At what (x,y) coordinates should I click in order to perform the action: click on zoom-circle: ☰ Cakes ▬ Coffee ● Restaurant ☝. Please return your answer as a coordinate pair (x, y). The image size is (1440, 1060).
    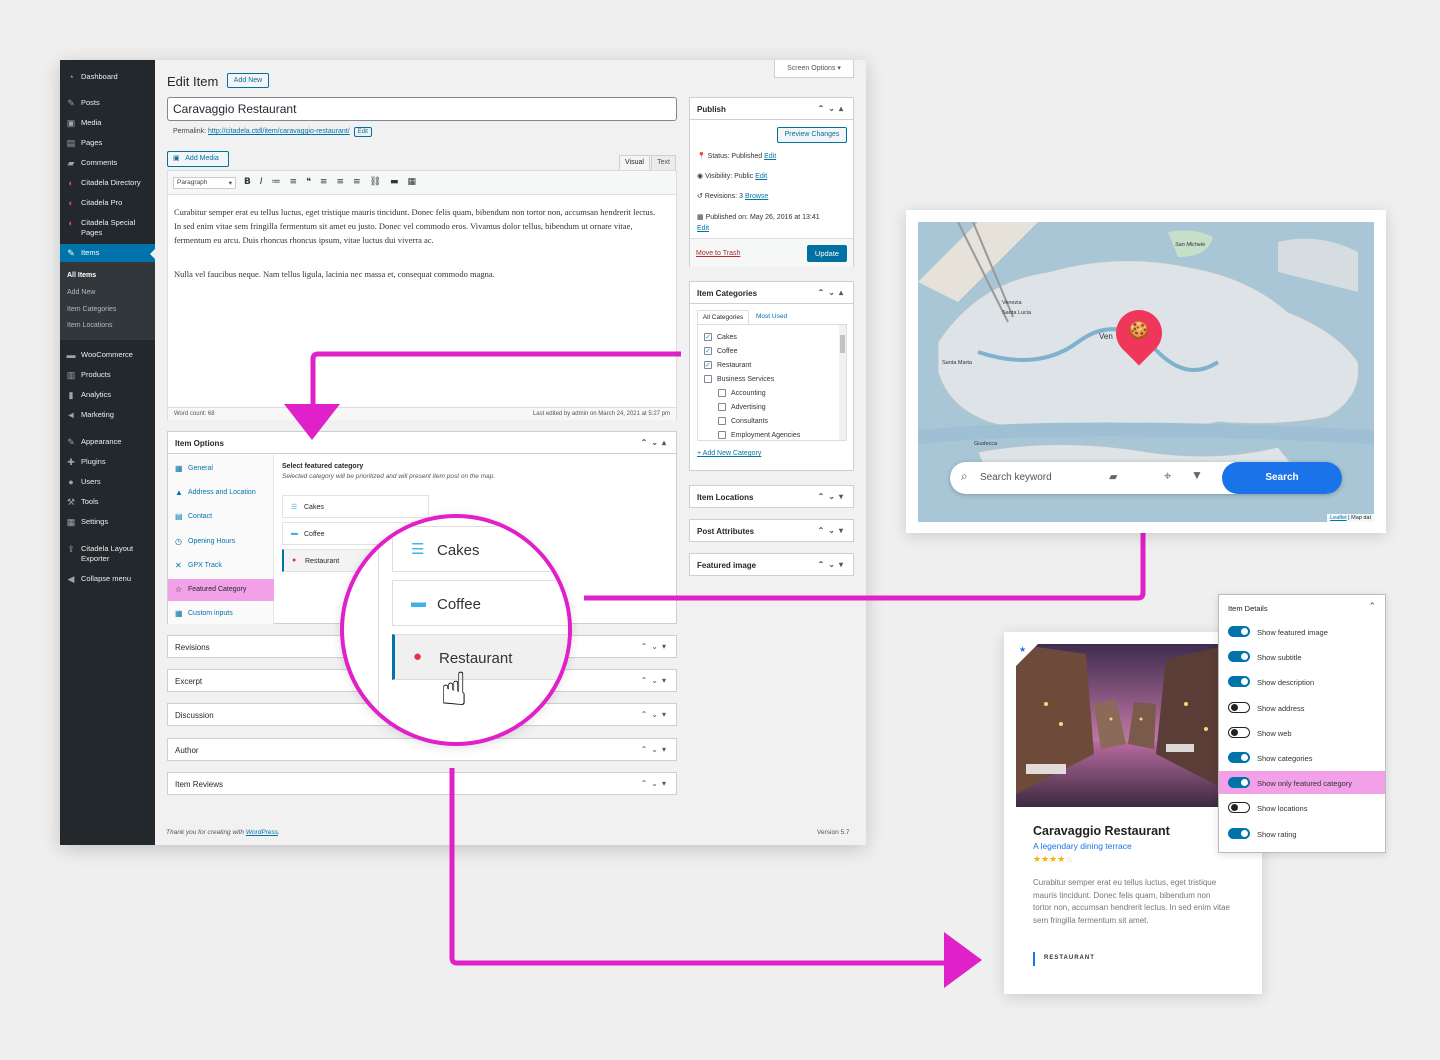
    Looking at the image, I should click on (456, 630).